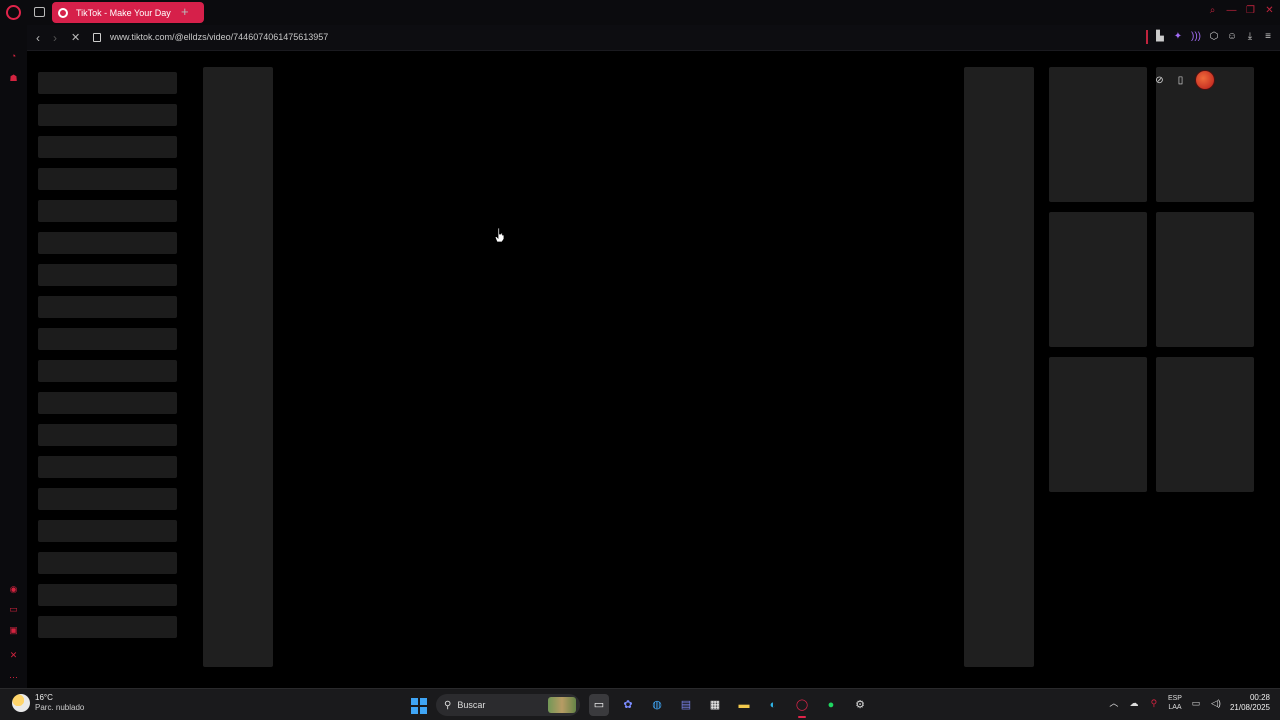  What do you see at coordinates (58, 38) in the screenshot?
I see `forward-button: ›` at bounding box center [58, 38].